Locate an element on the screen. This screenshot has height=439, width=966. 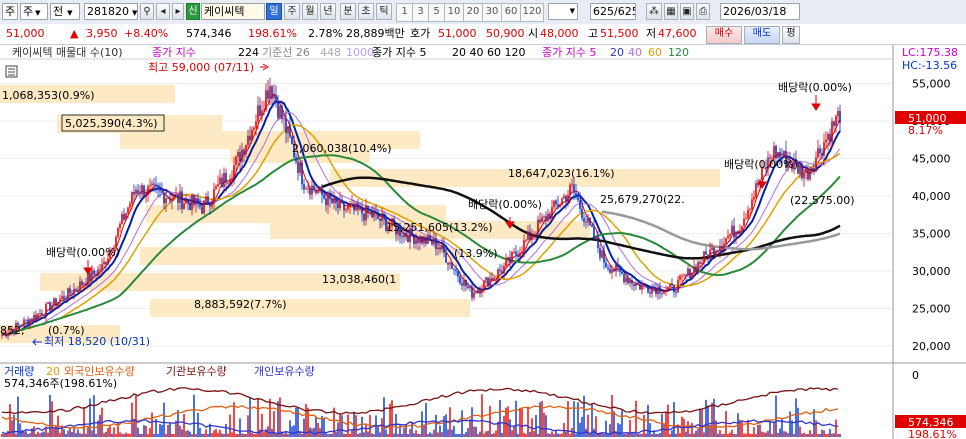
stock-code-input: 281820 ▼ is located at coordinates (111, 11).